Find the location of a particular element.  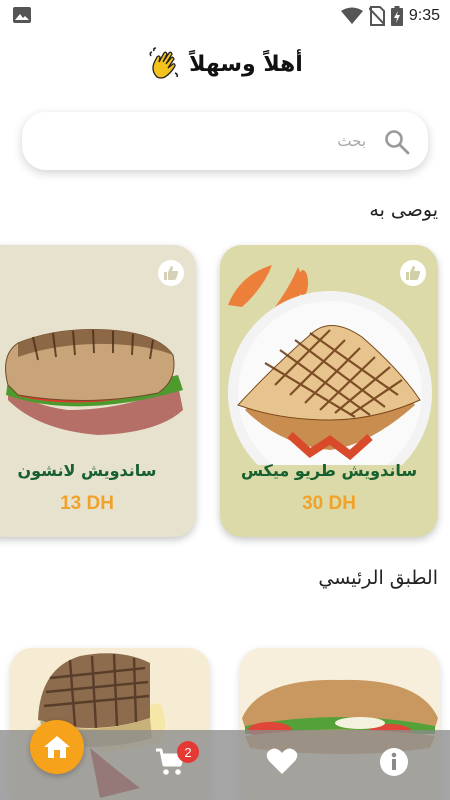

product-name: ساندويش لانشون is located at coordinates (87, 470).